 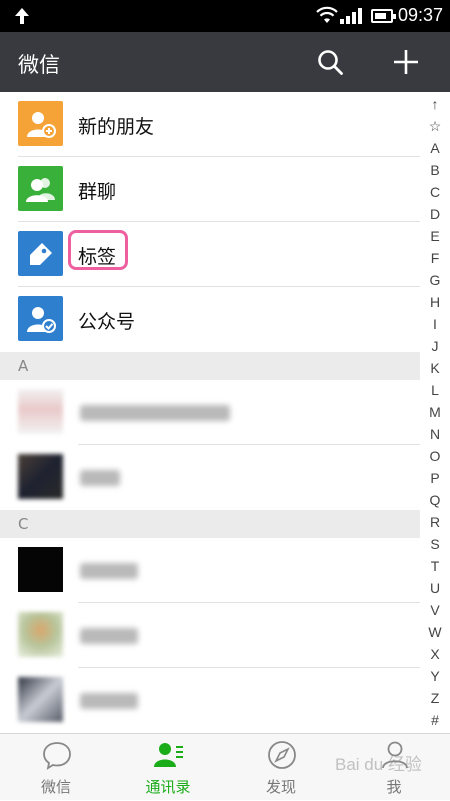 I want to click on tab-discover: 发现, so click(x=281, y=767).